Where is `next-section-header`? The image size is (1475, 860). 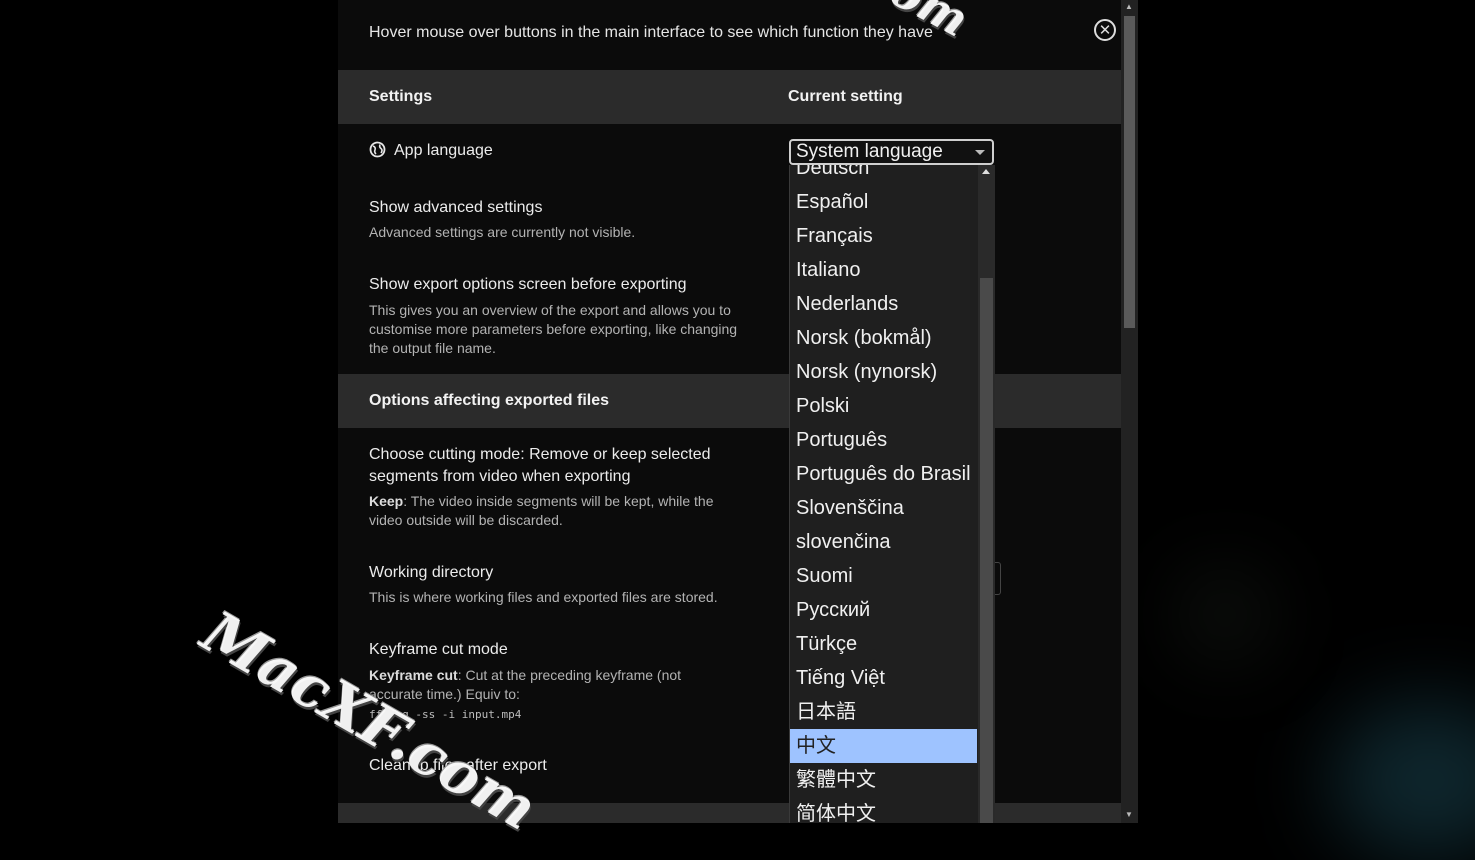
next-section-header is located at coordinates (729, 813).